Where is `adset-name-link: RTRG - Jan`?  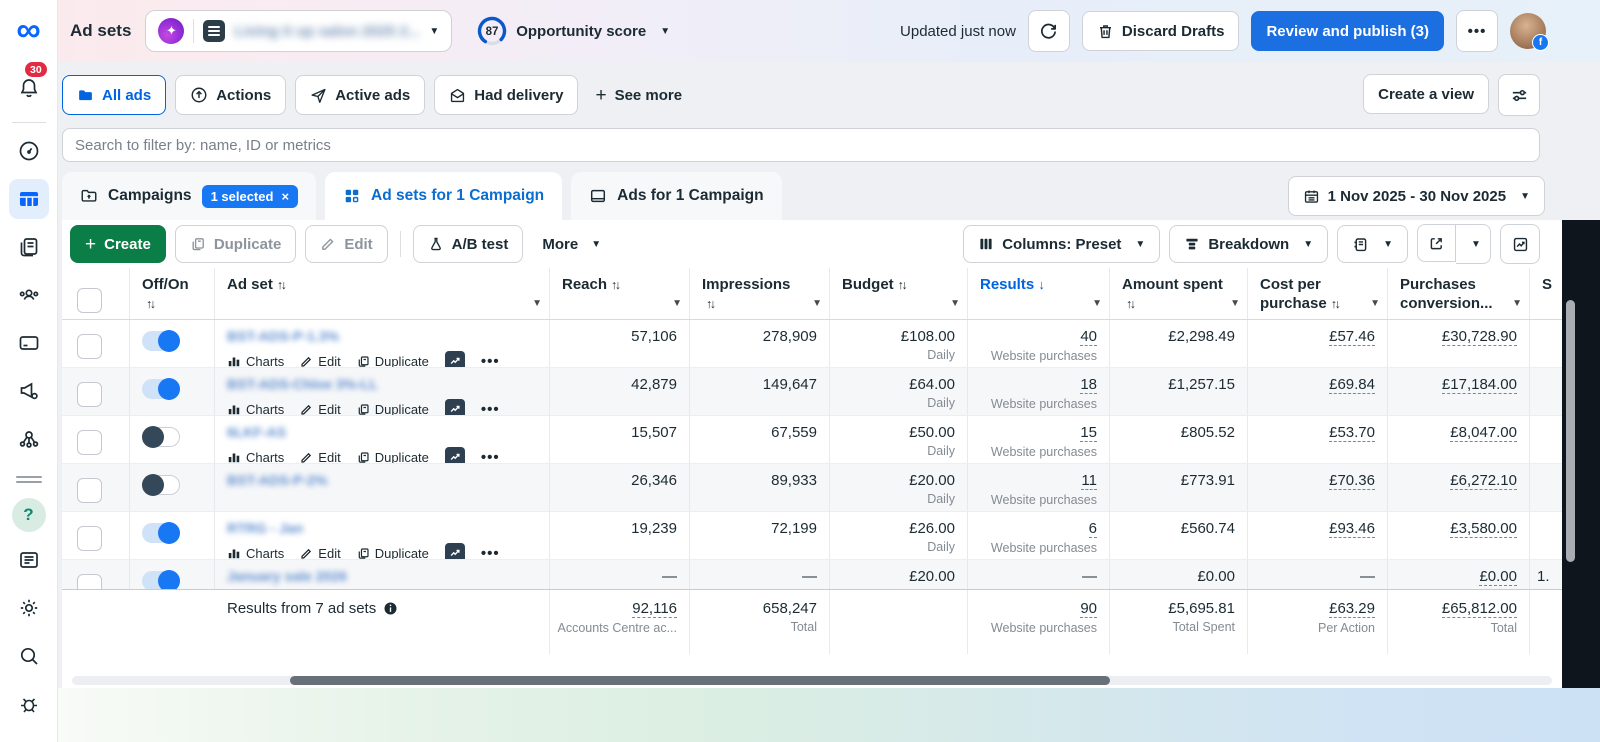 adset-name-link: RTRG - Jan is located at coordinates (259, 528).